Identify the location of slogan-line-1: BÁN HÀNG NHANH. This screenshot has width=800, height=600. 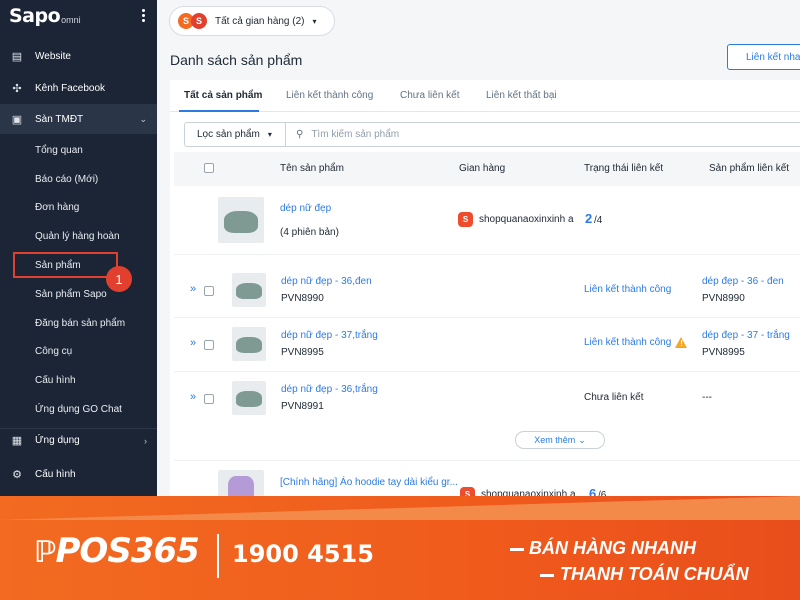
(612, 548).